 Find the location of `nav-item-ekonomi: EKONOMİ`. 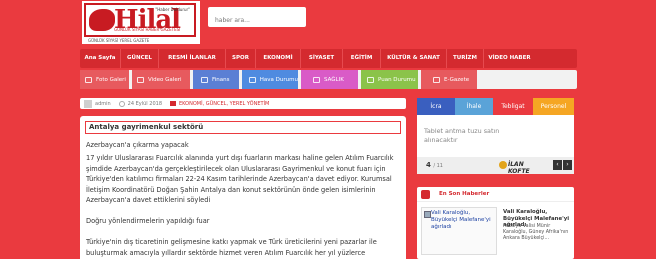

nav-item-ekonomi: EKONOMİ is located at coordinates (278, 58).